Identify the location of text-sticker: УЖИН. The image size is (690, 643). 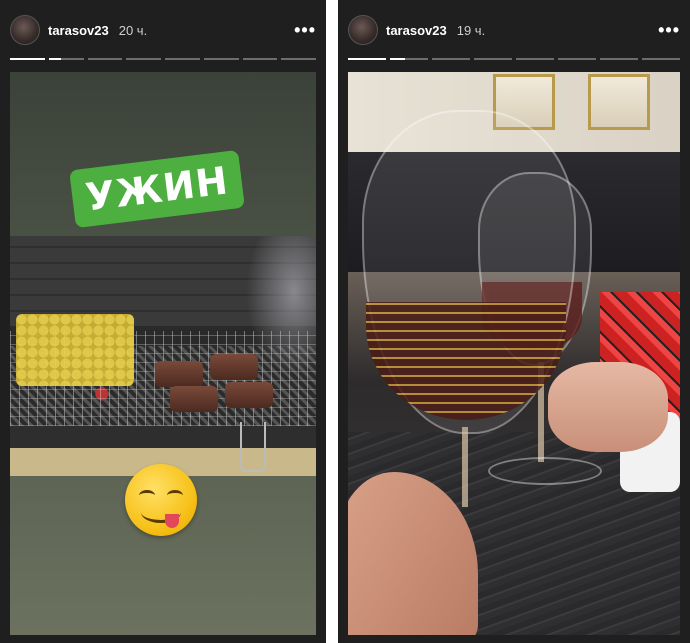
(157, 189).